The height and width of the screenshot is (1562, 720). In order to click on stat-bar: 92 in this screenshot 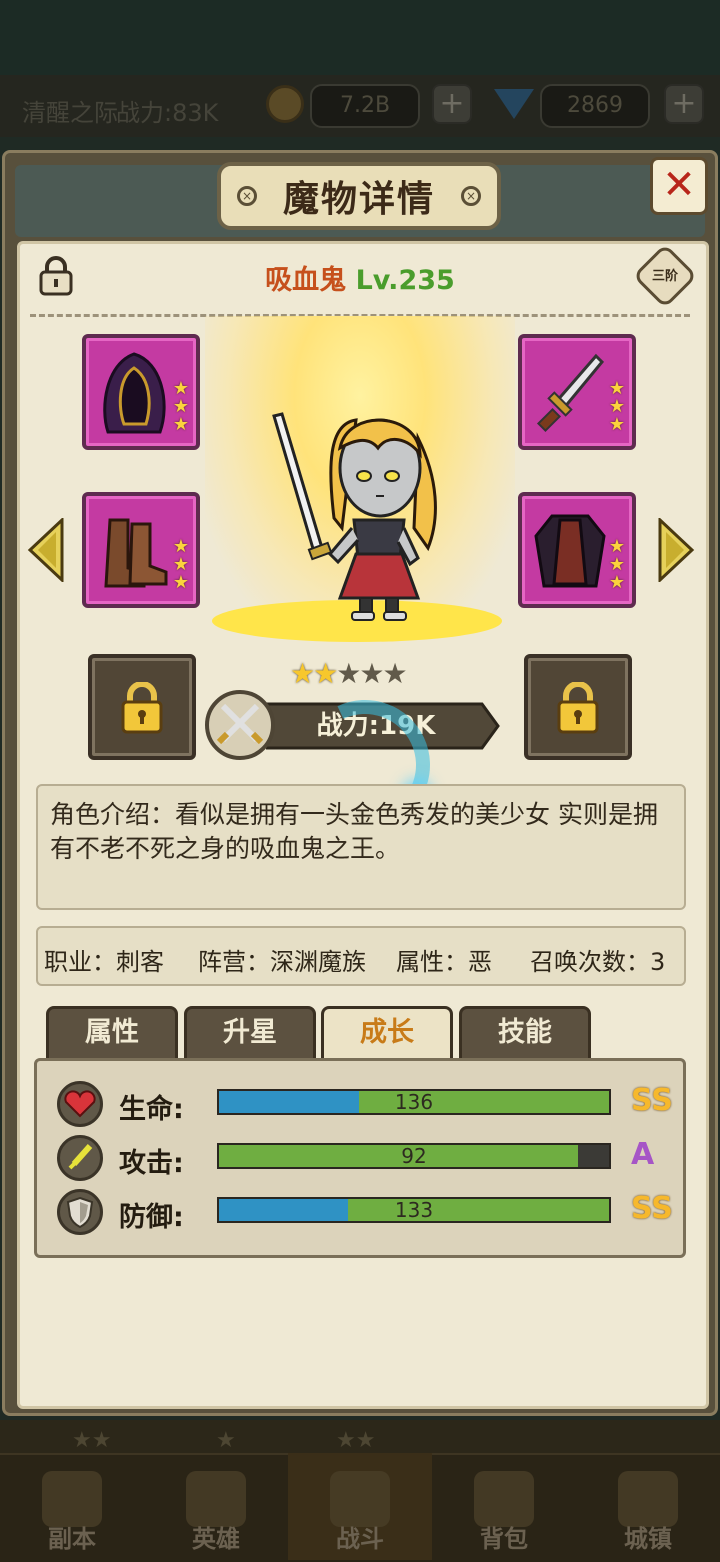, I will do `click(414, 1156)`.